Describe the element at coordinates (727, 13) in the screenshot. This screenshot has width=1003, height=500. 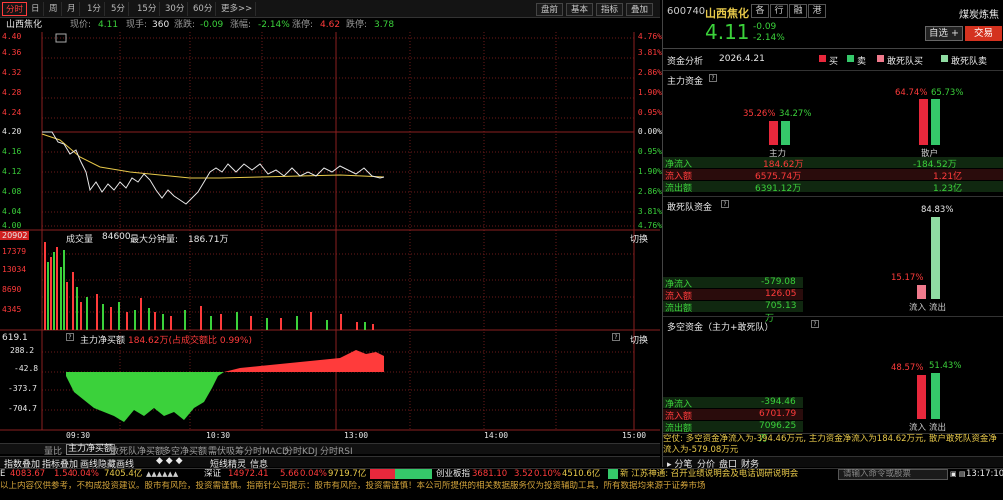
I see `stock-title: 山西焦化` at that location.